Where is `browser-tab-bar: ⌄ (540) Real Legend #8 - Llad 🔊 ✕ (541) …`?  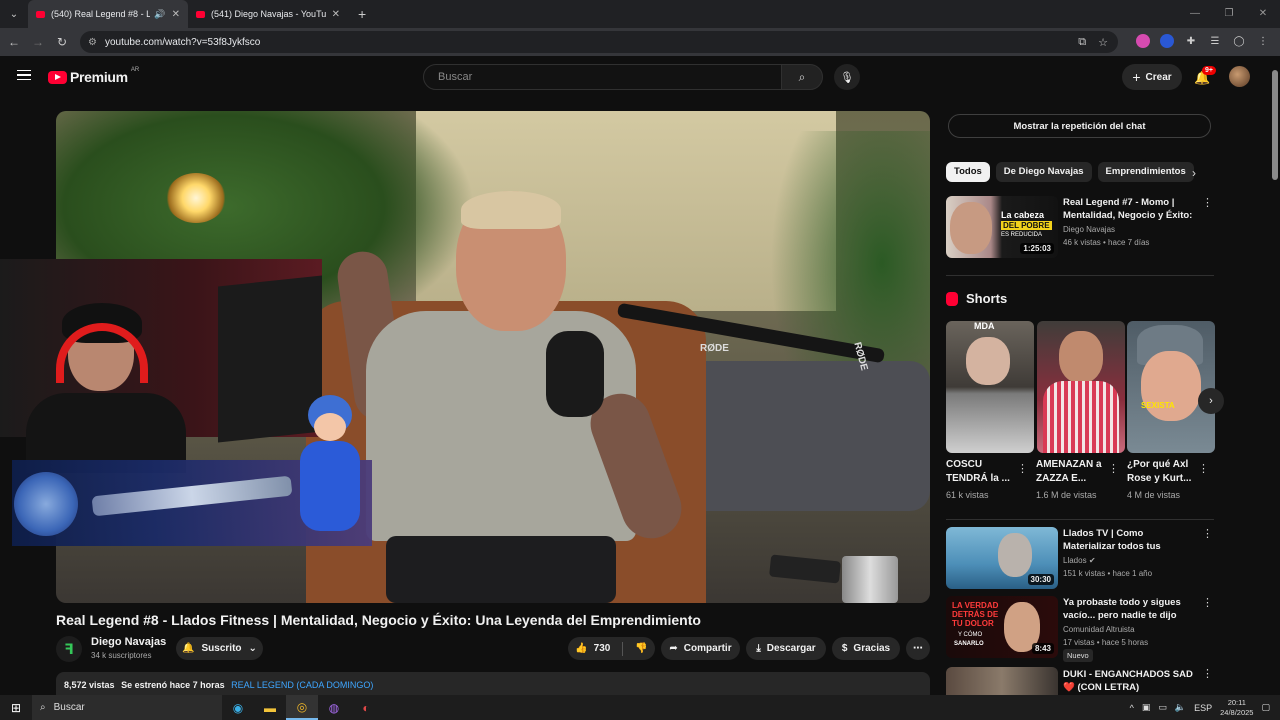
browser-tab-bar: ⌄ (540) Real Legend #8 - Llad 🔊 ✕ (541) … is located at coordinates (640, 14).